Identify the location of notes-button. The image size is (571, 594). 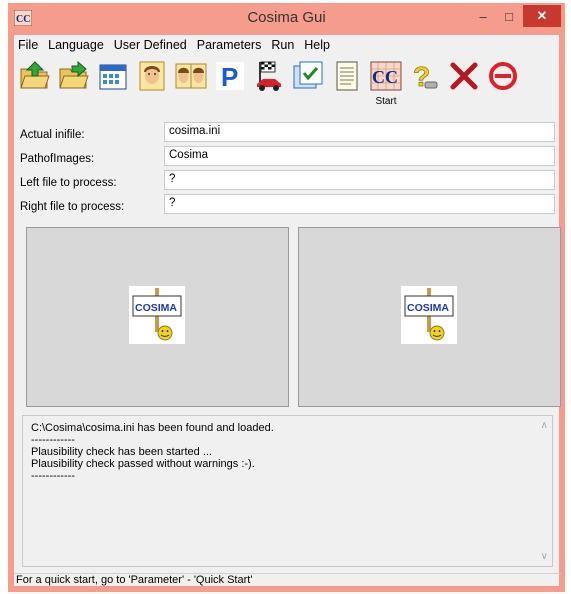
(347, 76).